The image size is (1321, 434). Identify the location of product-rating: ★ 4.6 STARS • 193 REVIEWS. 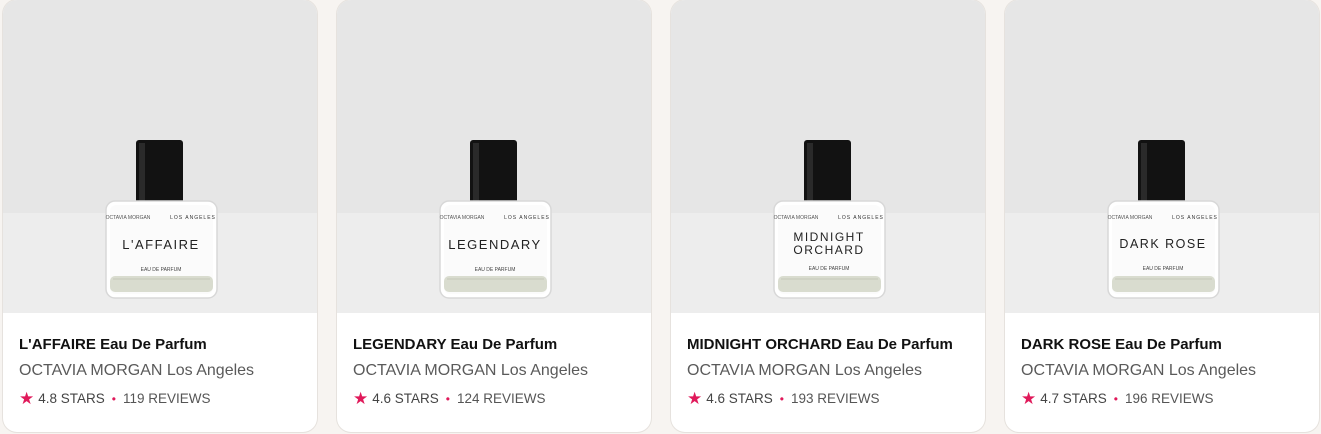
(831, 398).